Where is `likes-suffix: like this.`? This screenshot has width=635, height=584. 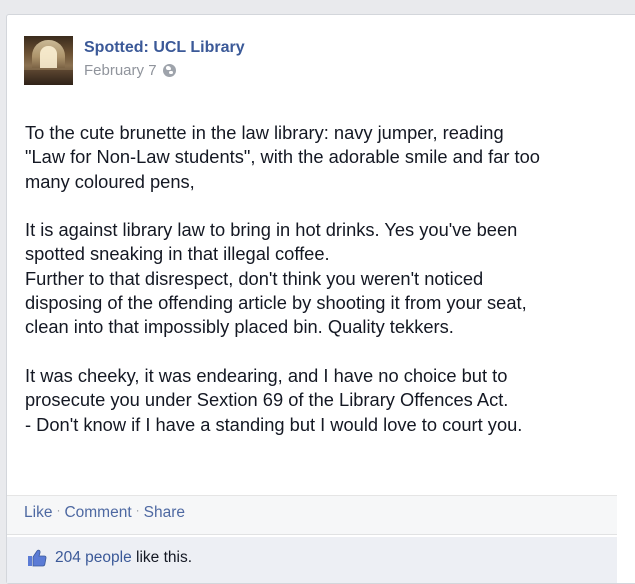 likes-suffix: like this. is located at coordinates (164, 557).